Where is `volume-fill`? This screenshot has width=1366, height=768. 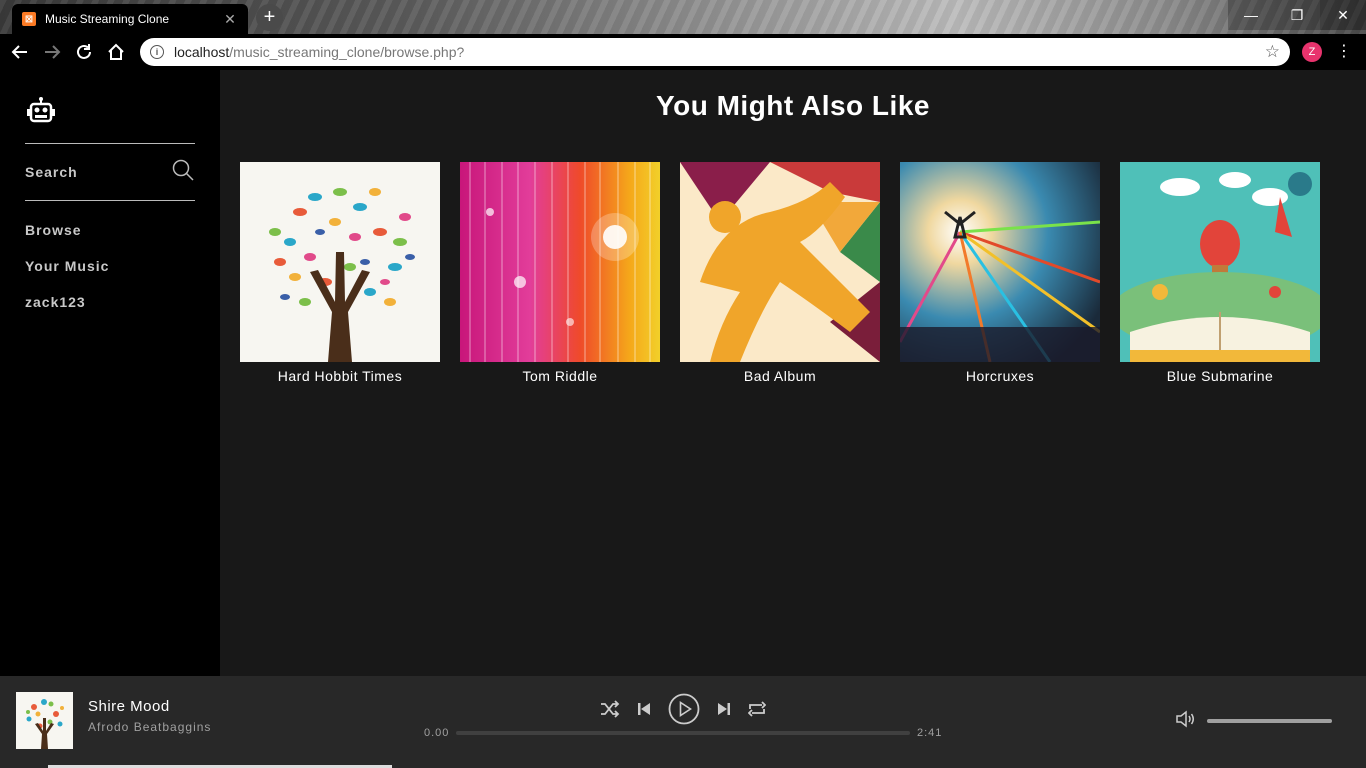 volume-fill is located at coordinates (1269, 721).